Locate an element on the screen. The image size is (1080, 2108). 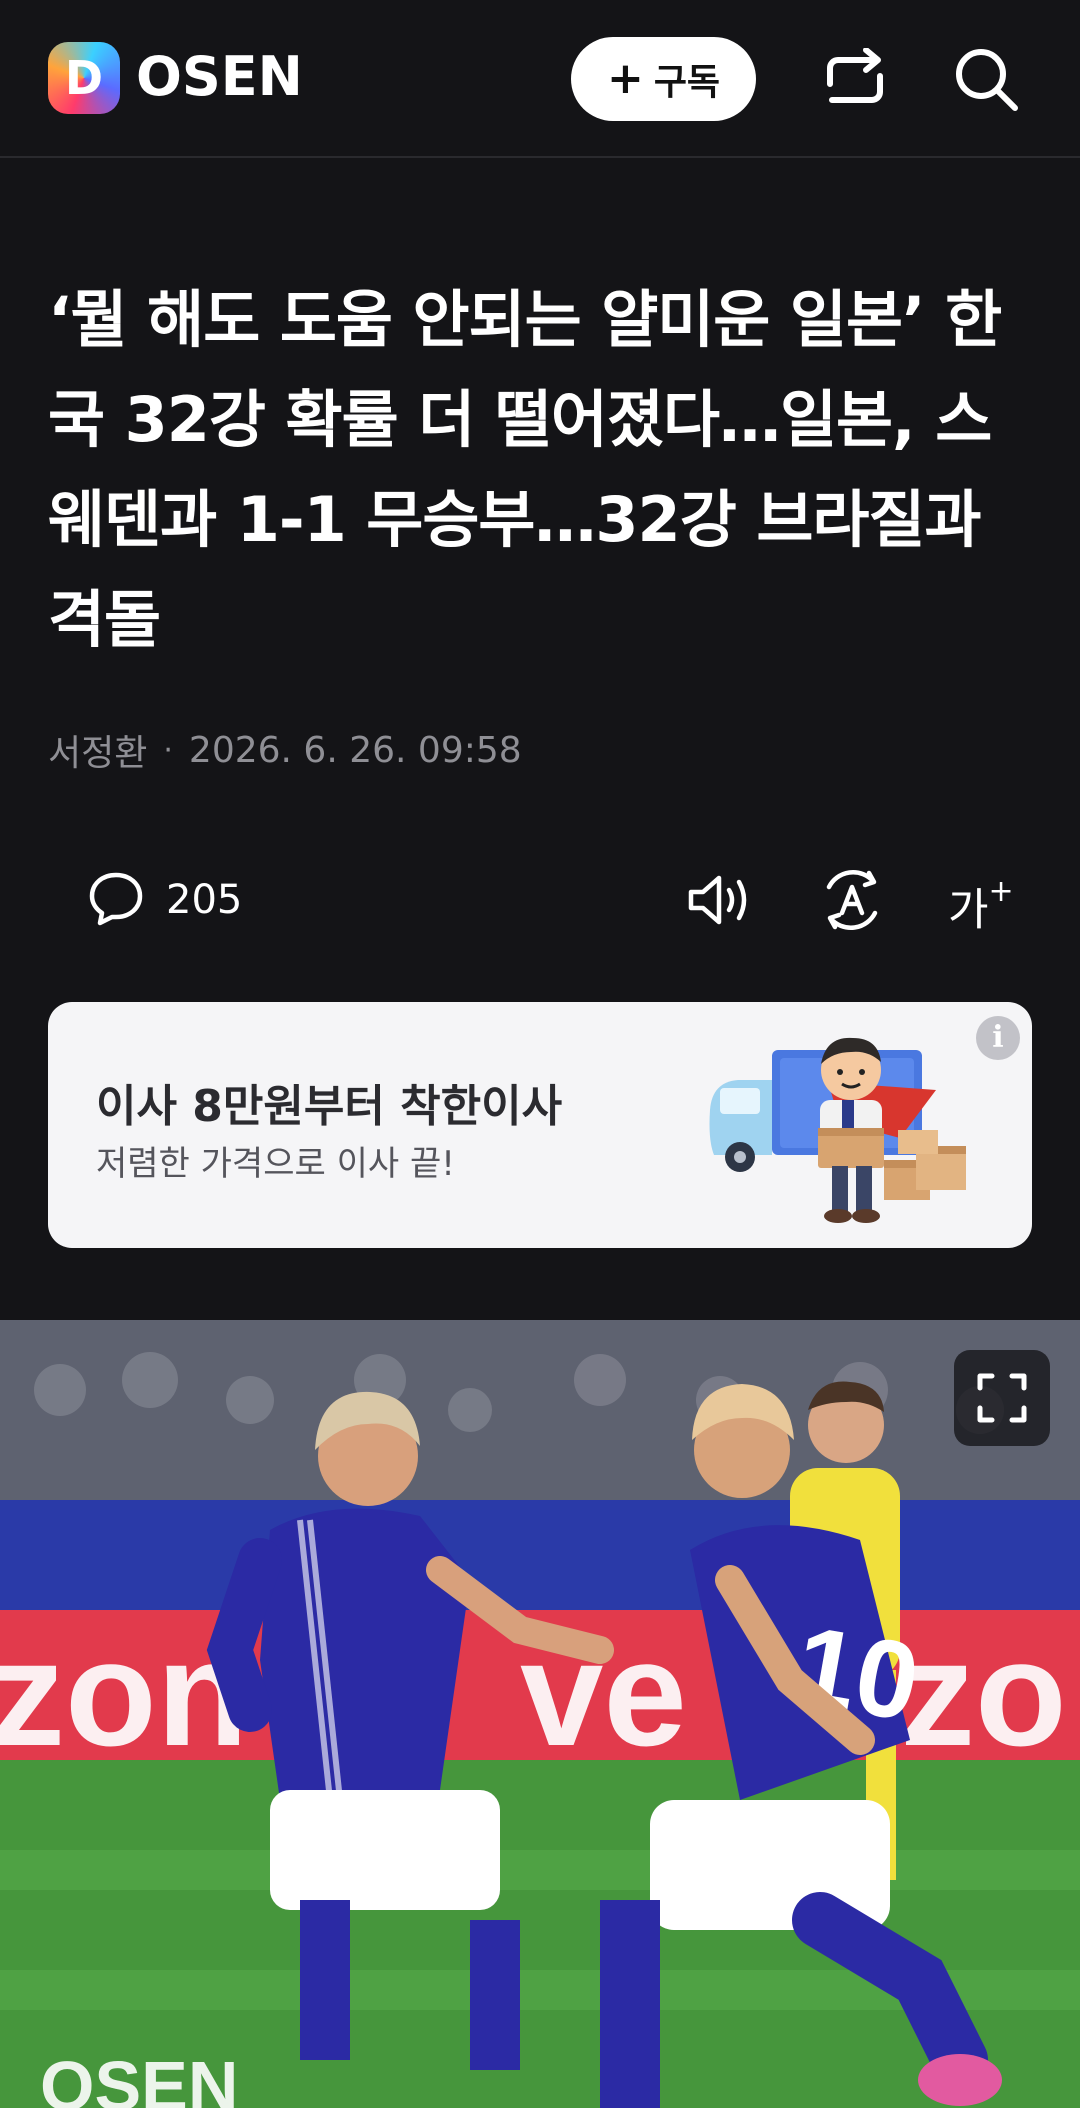
ad-banner: 이사 8만원부터 착한이사 저렴한 가격으로 이사 끝! i is located at coordinates (540, 1125).